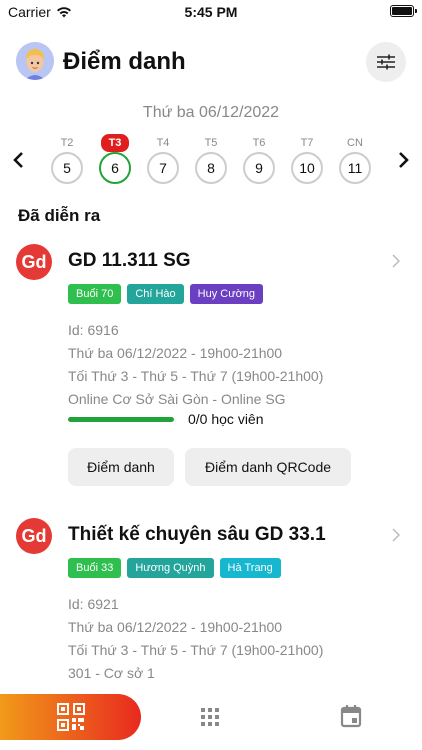 This screenshot has width=422, height=750. I want to click on battery-icon, so click(403, 11).